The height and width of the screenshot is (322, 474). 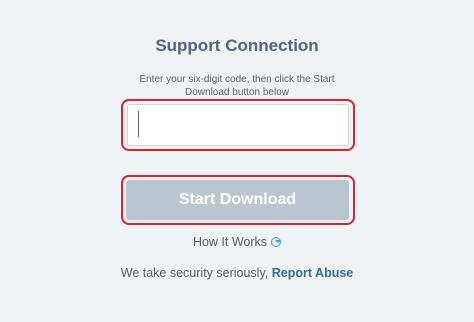 I want to click on security-notice: We take security seriously, Report Abuse, so click(x=237, y=273).